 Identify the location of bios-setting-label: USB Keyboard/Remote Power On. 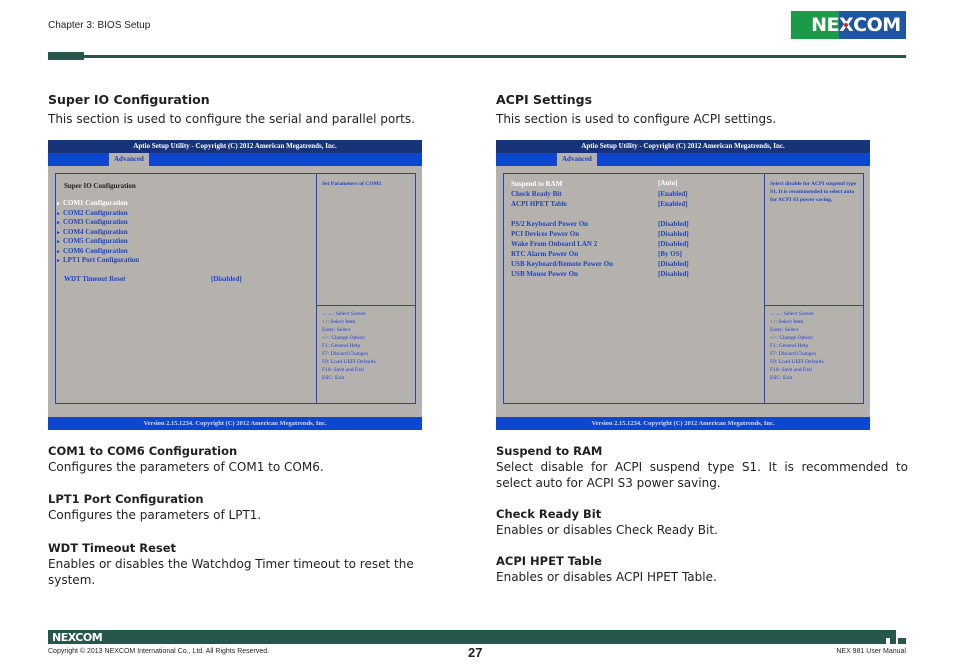
(562, 264).